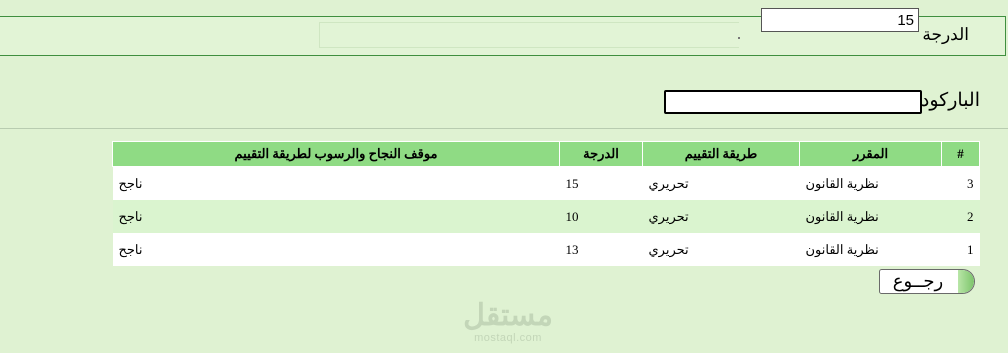 The height and width of the screenshot is (353, 1008). I want to click on row-grade: 10, so click(601, 216).